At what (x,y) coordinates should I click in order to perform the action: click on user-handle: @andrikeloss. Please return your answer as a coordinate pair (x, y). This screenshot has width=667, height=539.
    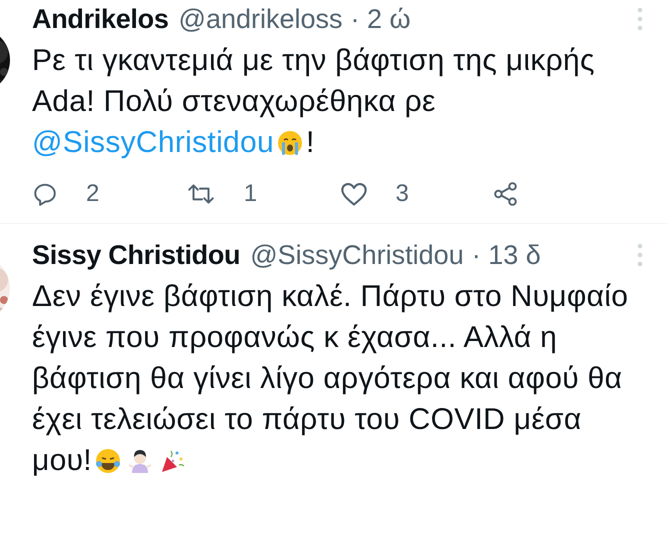
    Looking at the image, I should click on (260, 20).